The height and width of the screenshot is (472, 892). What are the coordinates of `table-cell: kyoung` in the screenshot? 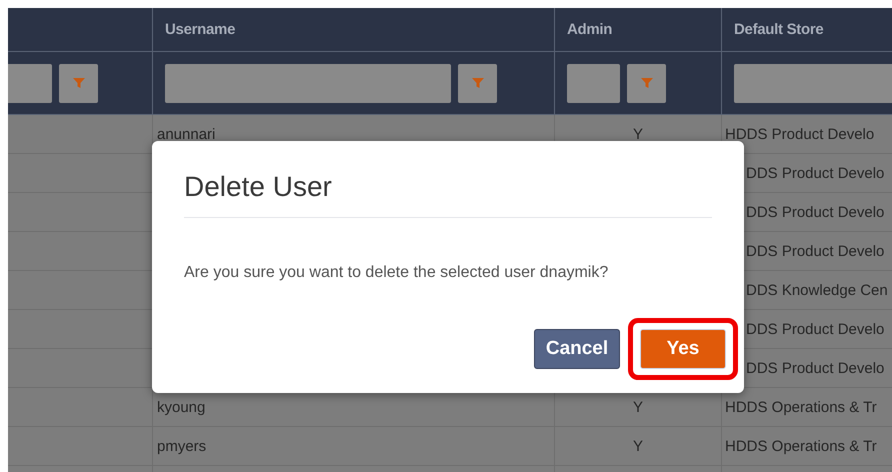 It's located at (181, 407).